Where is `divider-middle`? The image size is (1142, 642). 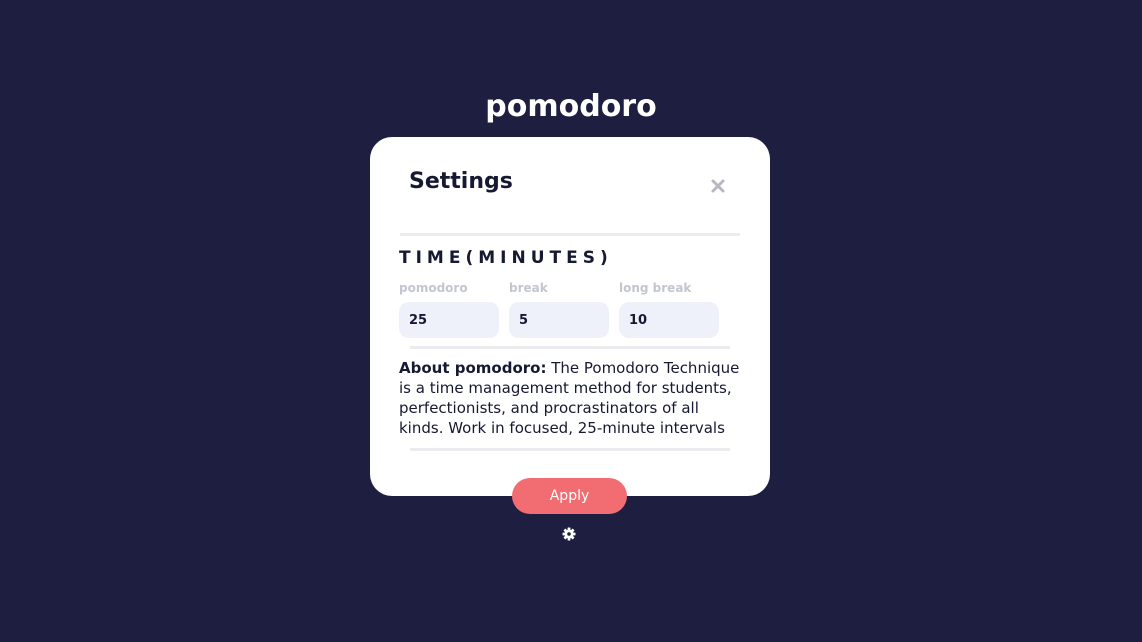 divider-middle is located at coordinates (570, 347).